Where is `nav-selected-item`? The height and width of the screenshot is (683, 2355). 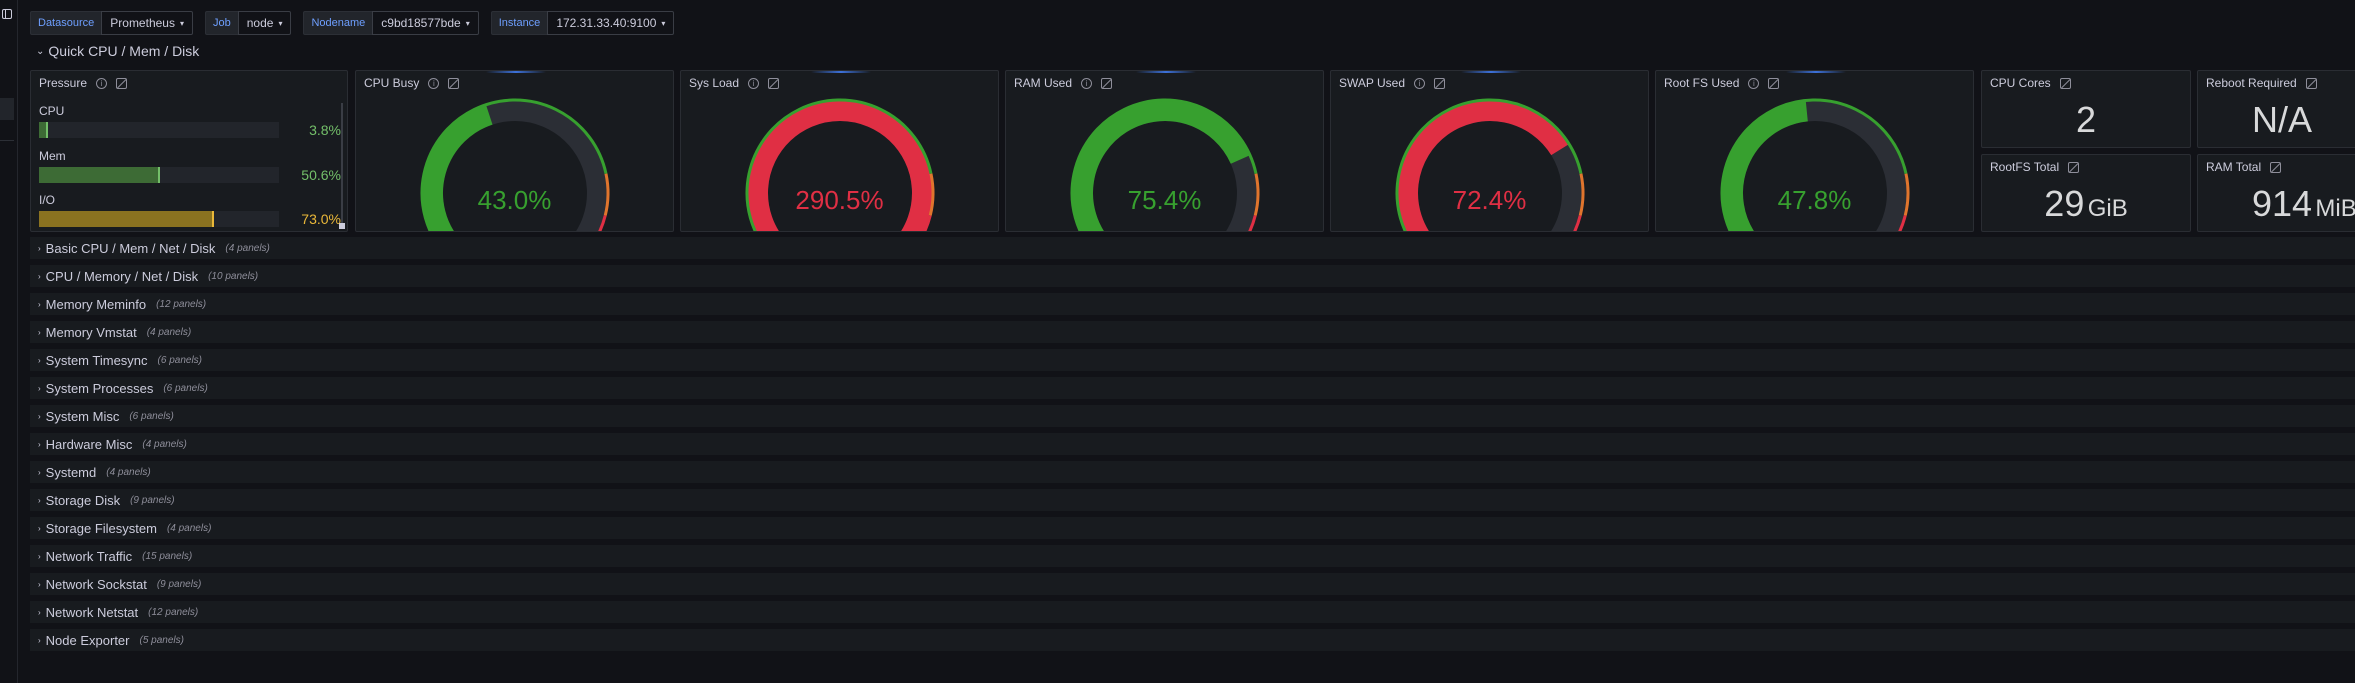 nav-selected-item is located at coordinates (7, 109).